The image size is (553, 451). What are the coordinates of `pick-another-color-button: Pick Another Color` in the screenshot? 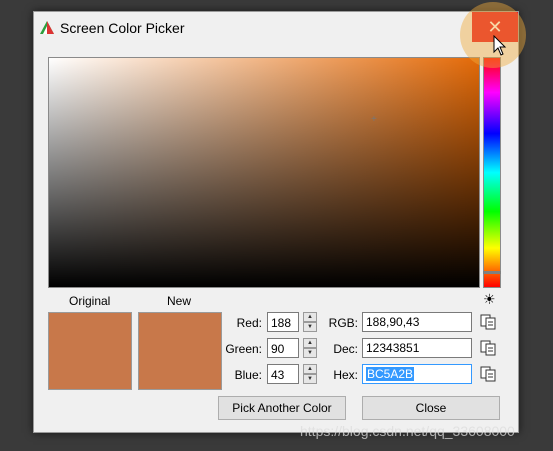 It's located at (282, 408).